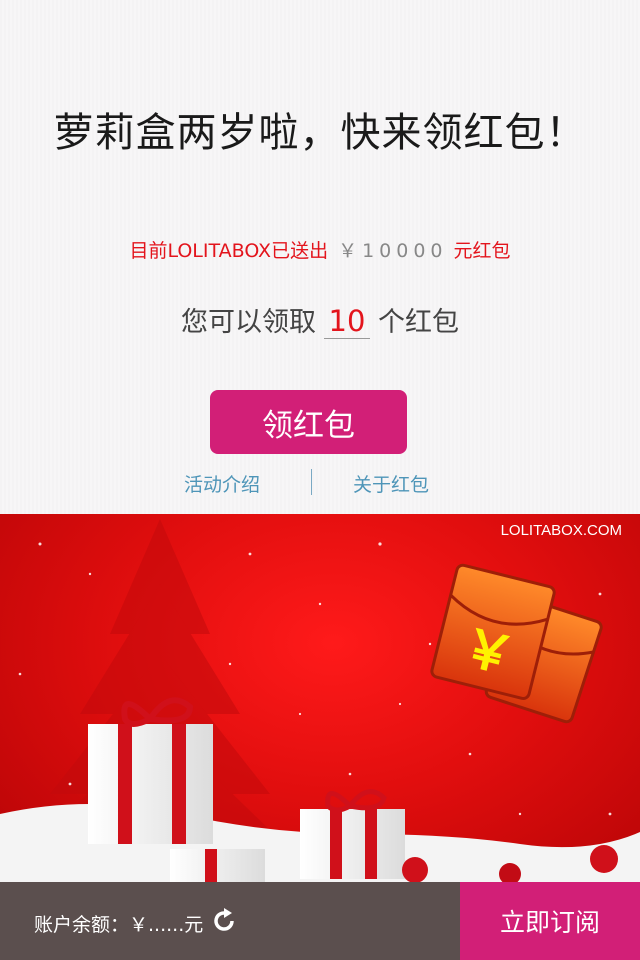  What do you see at coordinates (482, 251) in the screenshot?
I see `sent-suffix: 元红包` at bounding box center [482, 251].